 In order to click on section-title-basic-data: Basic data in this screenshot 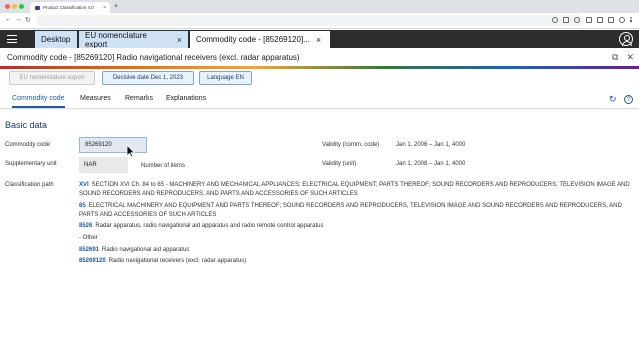, I will do `click(26, 125)`.